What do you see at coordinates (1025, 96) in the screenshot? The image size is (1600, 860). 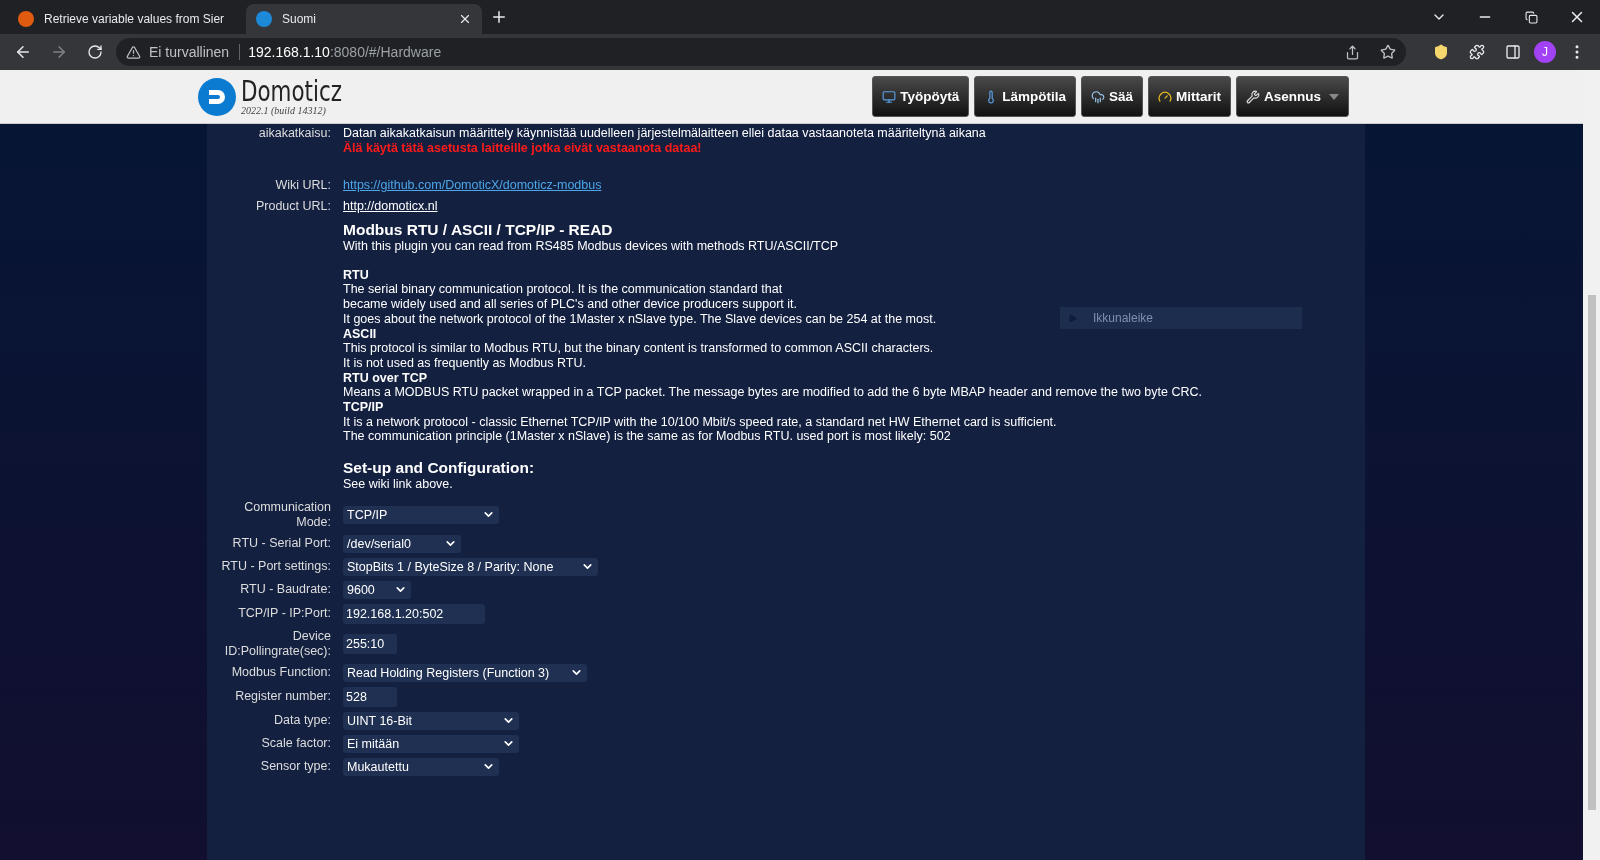 I see `nav-button: Lämpötila` at bounding box center [1025, 96].